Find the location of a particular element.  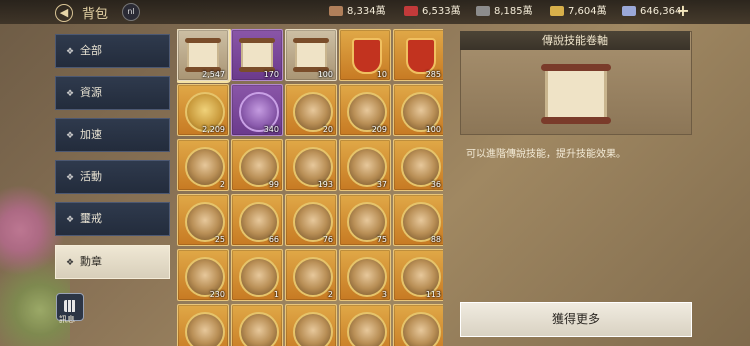

inventory-item: 88 is located at coordinates (418, 220).